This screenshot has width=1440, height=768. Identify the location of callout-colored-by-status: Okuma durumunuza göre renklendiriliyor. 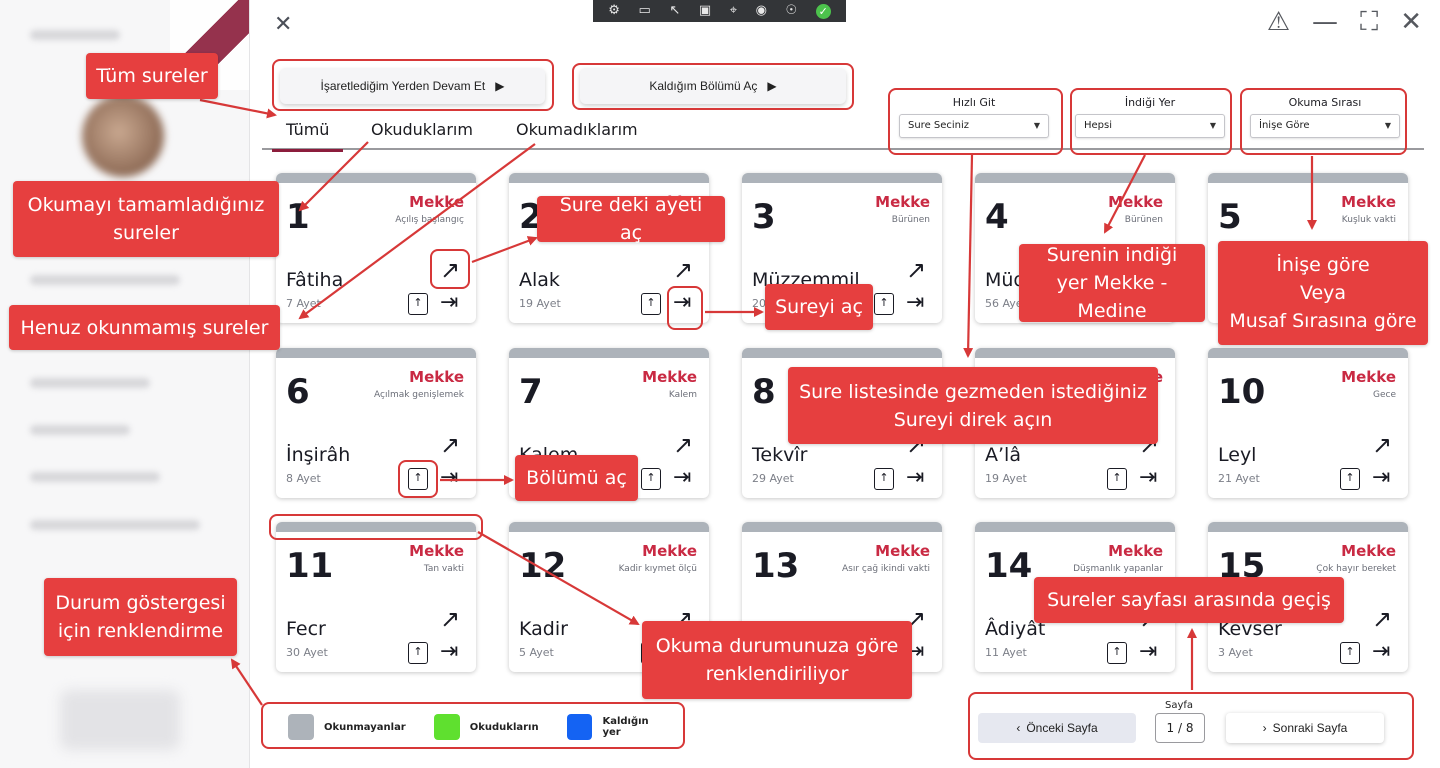
(777, 660).